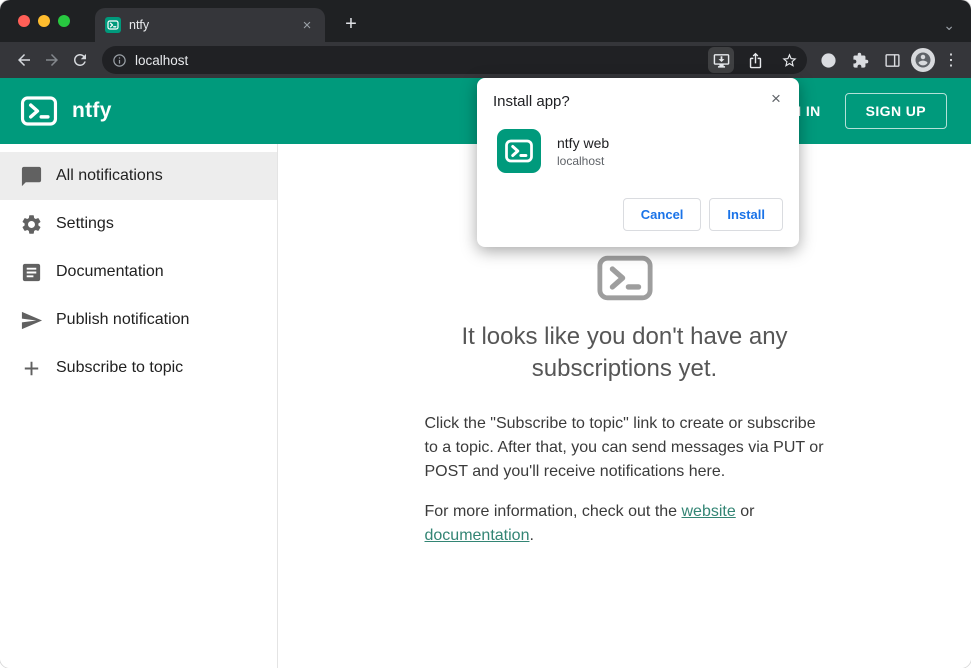  I want to click on website-link: website, so click(709, 511).